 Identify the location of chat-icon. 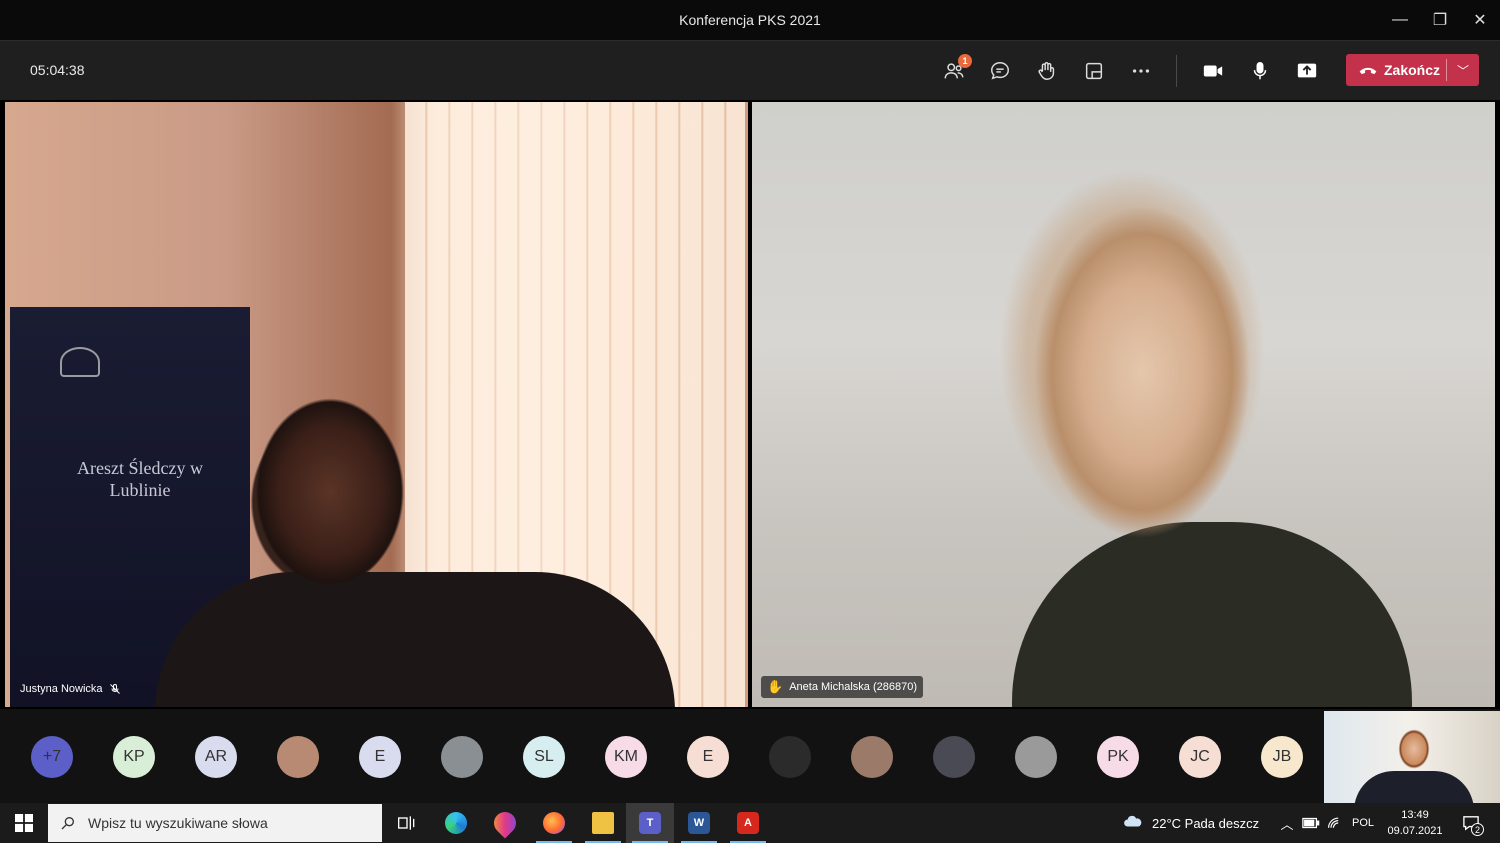
(1000, 71).